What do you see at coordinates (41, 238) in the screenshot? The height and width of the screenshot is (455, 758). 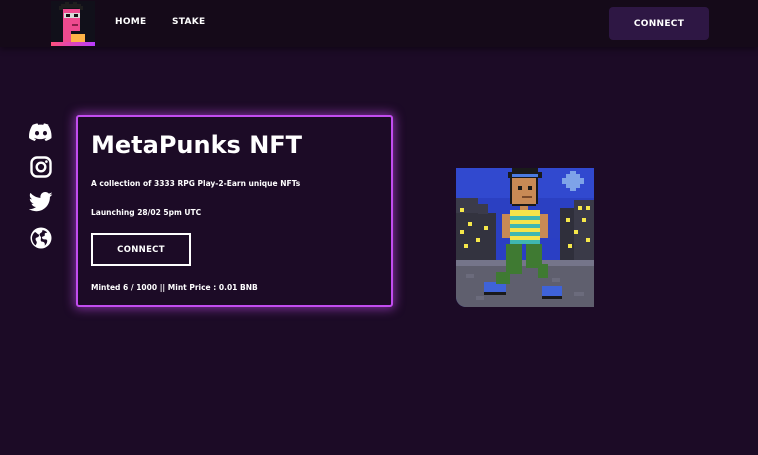 I see `globe-icon` at bounding box center [41, 238].